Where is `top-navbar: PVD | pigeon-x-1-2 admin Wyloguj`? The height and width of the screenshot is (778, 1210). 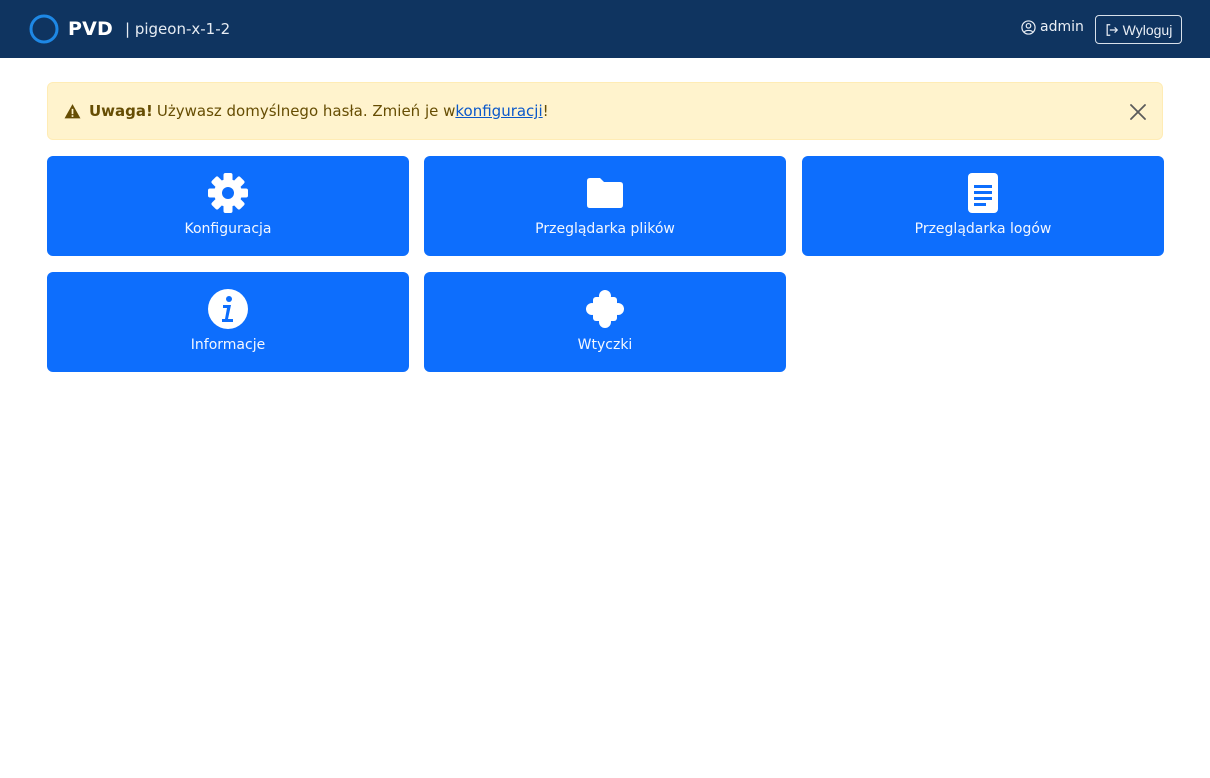
top-navbar: PVD | pigeon-x-1-2 admin Wyloguj is located at coordinates (605, 29).